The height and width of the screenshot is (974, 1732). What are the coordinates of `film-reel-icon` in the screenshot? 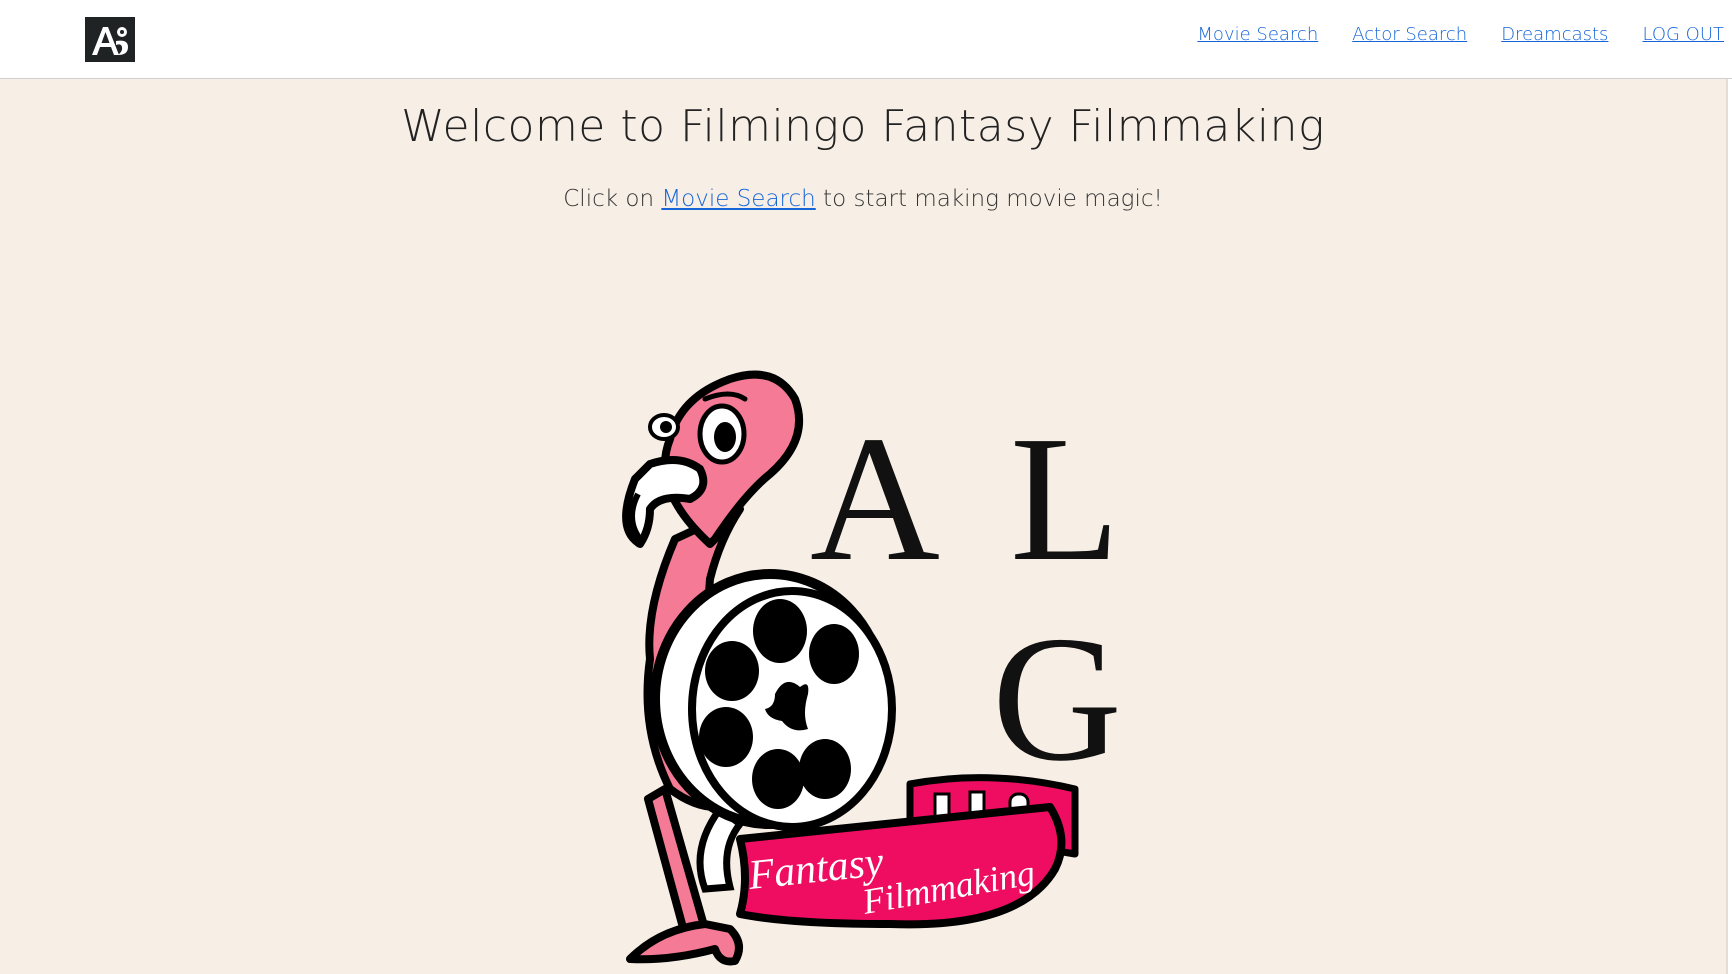 It's located at (773, 700).